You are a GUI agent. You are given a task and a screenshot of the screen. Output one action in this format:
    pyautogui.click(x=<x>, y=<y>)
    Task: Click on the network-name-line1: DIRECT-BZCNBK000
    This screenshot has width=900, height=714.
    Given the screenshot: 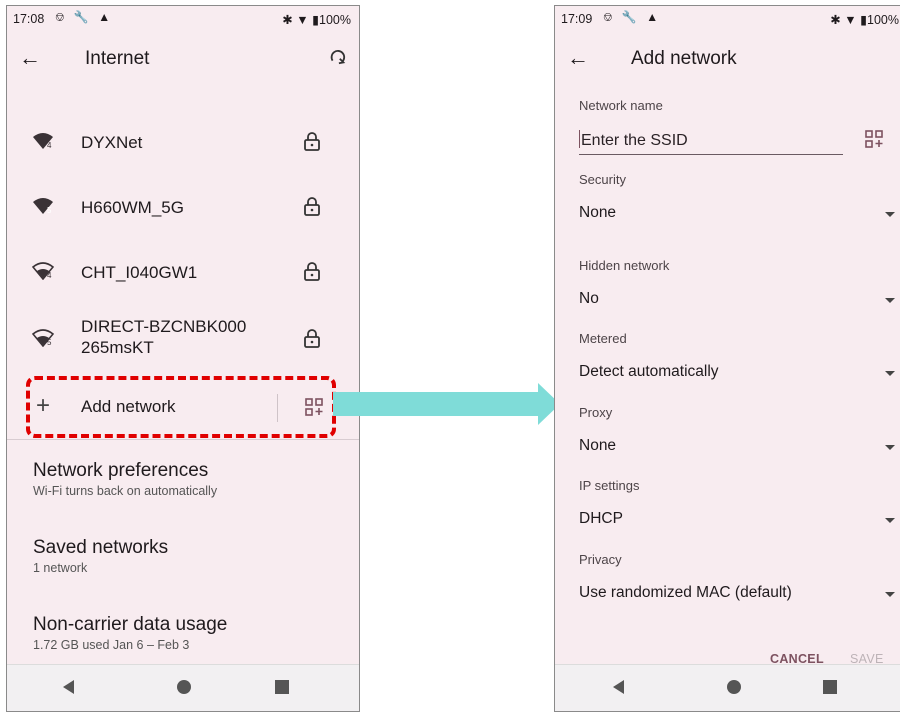 What is the action you would take?
    pyautogui.click(x=164, y=326)
    